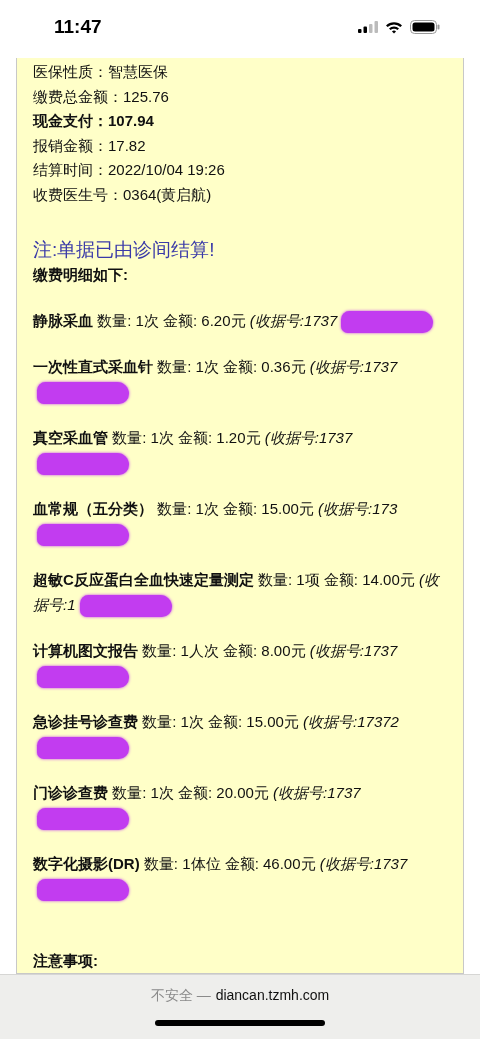  Describe the element at coordinates (129, 169) in the screenshot. I see `summary-line: 结算时间：2022/10/04 19:26` at that location.